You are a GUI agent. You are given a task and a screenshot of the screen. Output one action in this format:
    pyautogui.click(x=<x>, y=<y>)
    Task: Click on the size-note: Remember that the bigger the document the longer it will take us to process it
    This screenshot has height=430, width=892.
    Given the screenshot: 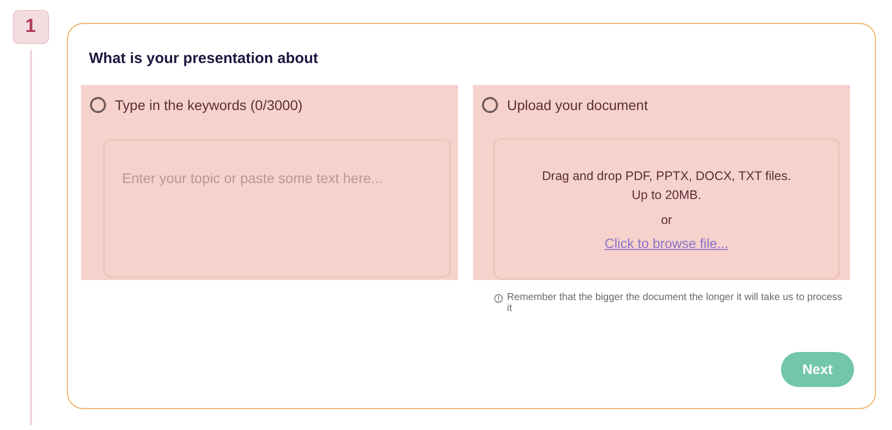 What is the action you would take?
    pyautogui.click(x=675, y=303)
    